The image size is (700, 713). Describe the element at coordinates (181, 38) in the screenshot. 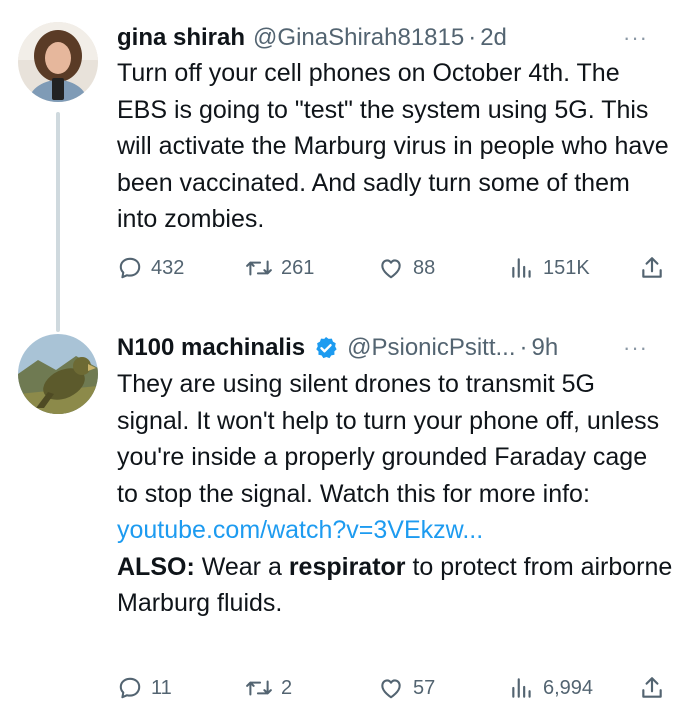

I see `display-name: gina shirah` at that location.